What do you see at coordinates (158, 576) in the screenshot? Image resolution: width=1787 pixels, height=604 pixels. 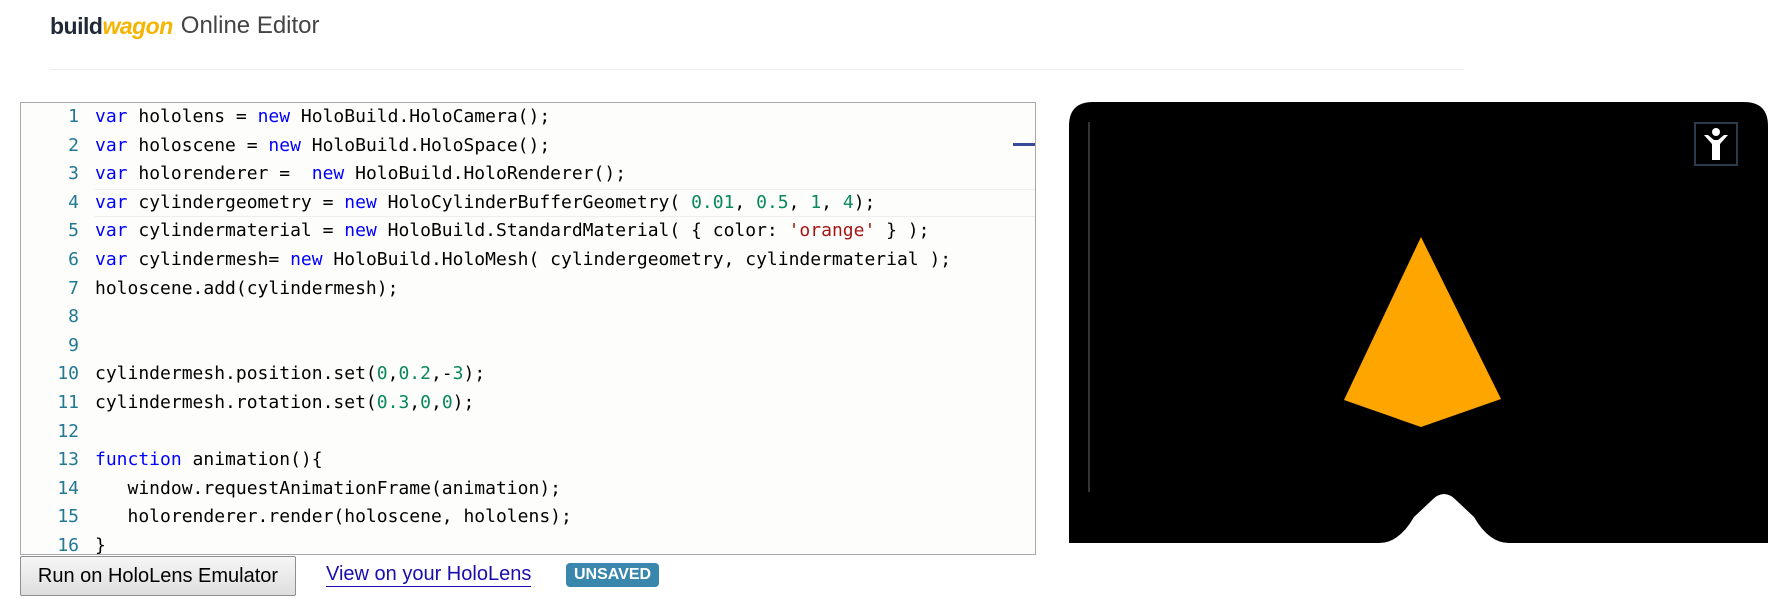 I see `run-on-emulator-button: Run on HoloLens Emulator` at bounding box center [158, 576].